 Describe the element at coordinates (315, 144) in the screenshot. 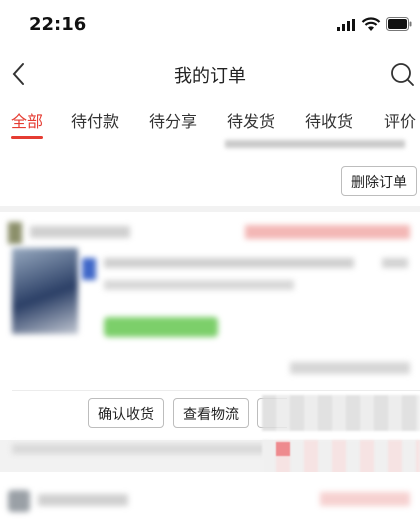

I see `order-summary-blurred` at that location.